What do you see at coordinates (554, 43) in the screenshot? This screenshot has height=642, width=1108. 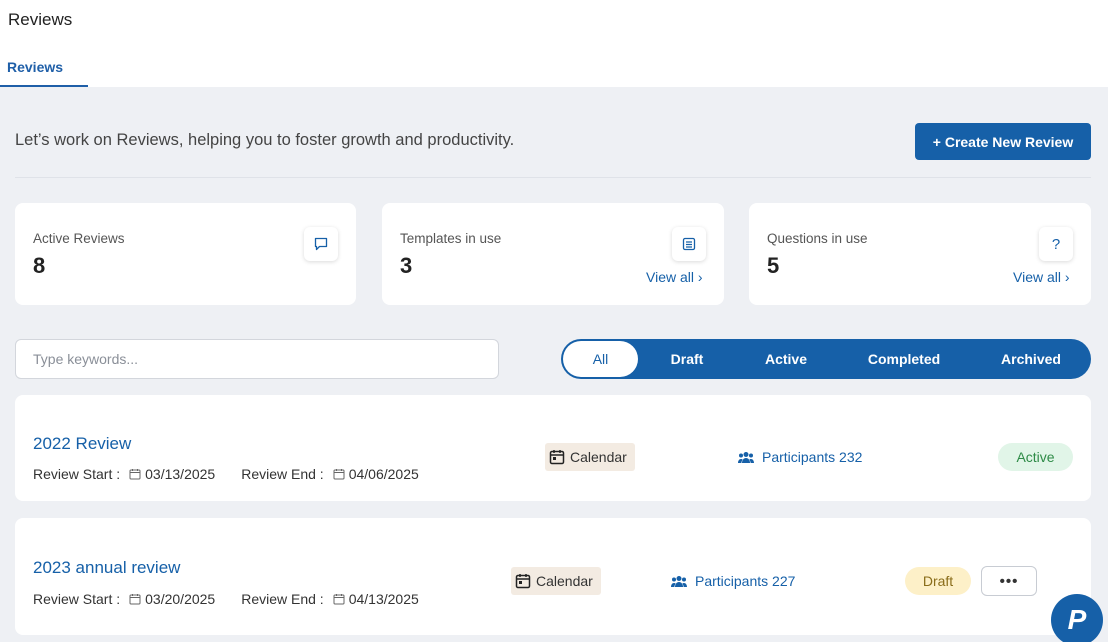 I see `top-bar: Reviews Reviews` at bounding box center [554, 43].